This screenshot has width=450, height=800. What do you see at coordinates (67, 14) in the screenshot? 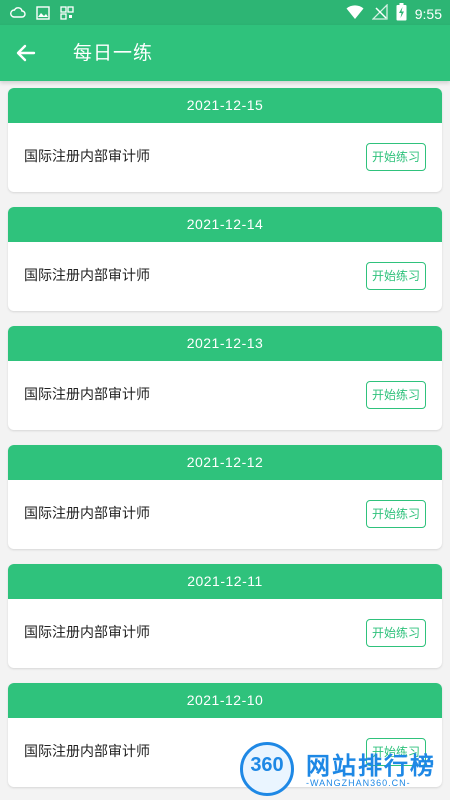
I see `qr-icon` at bounding box center [67, 14].